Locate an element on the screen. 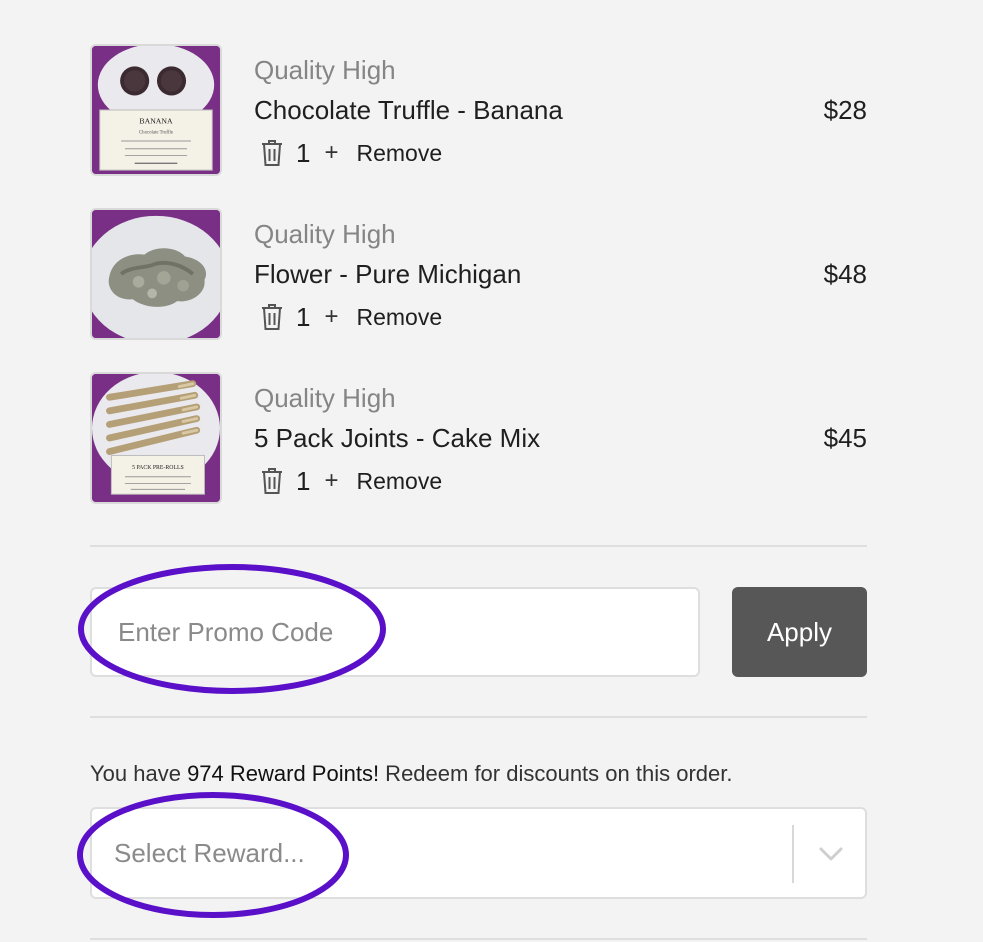 This screenshot has width=983, height=942. product-image-chocolate-truffle: BANANA Chocolate Truffle is located at coordinates (156, 110).